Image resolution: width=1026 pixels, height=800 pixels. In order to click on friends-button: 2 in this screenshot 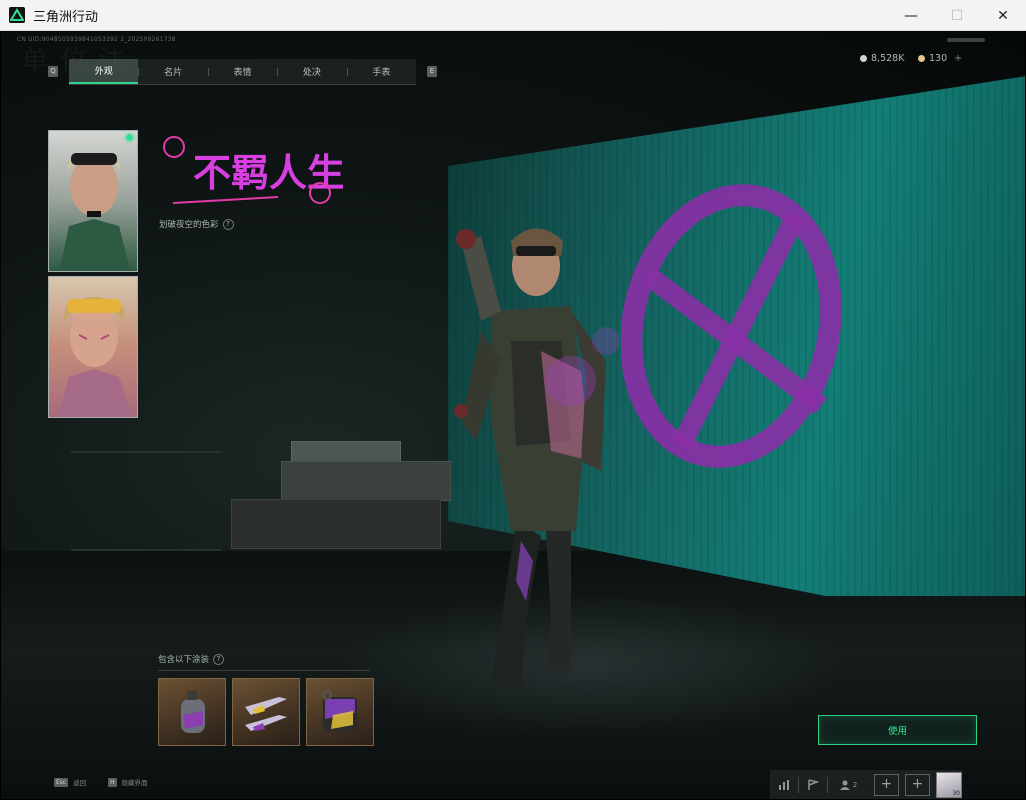, I will do `click(848, 785)`.